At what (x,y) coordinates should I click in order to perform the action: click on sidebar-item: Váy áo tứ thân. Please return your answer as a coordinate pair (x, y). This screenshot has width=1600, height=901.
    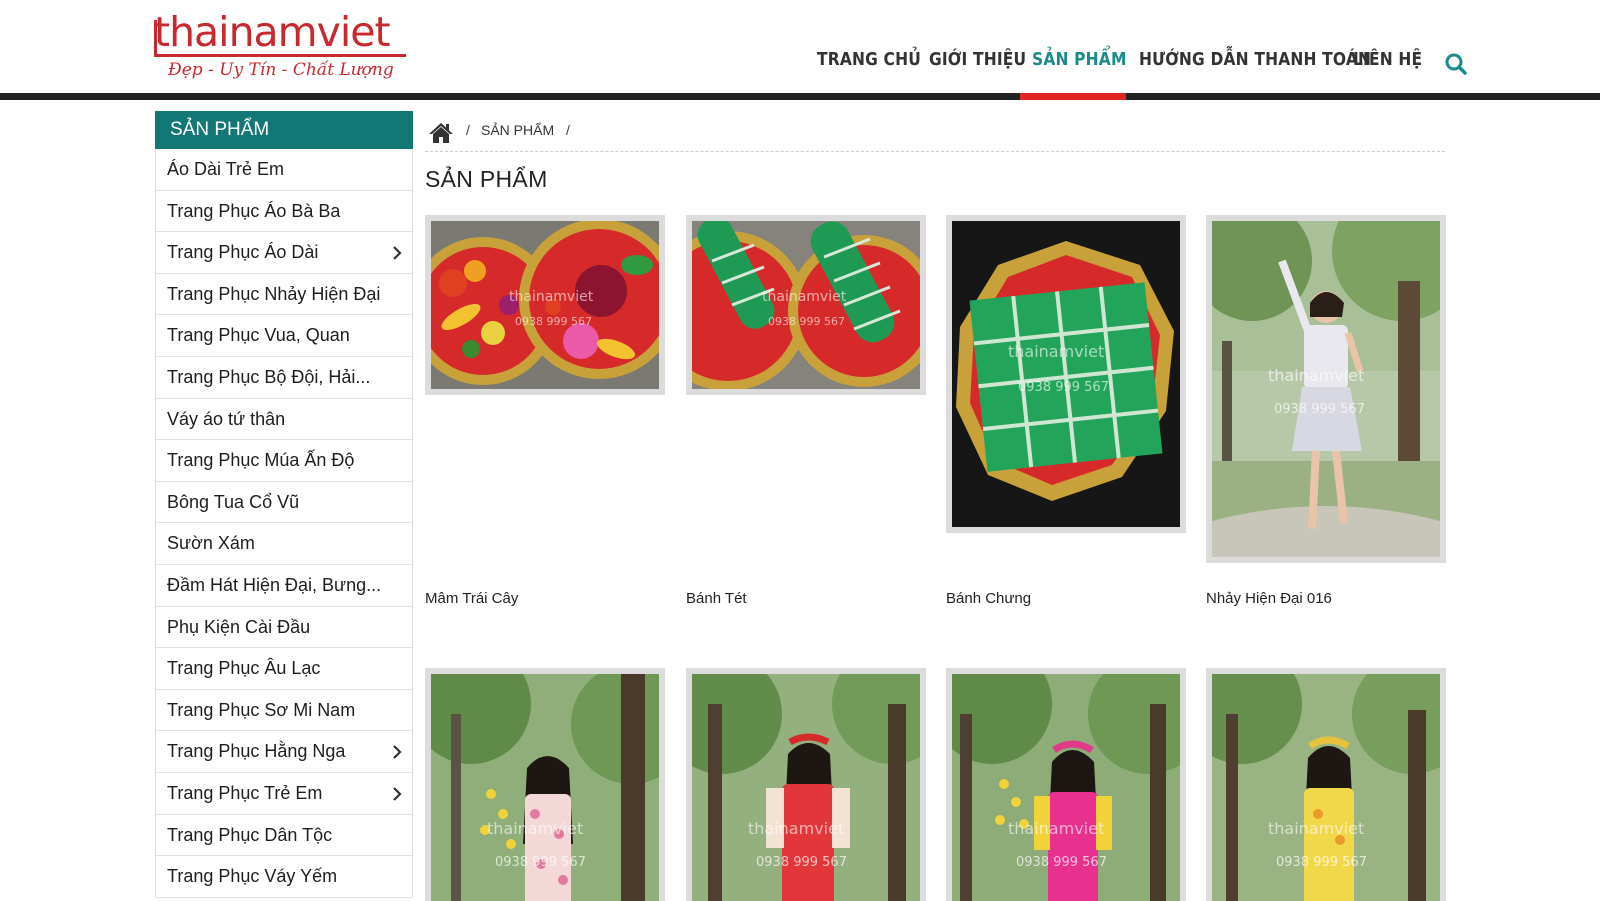
    Looking at the image, I should click on (284, 420).